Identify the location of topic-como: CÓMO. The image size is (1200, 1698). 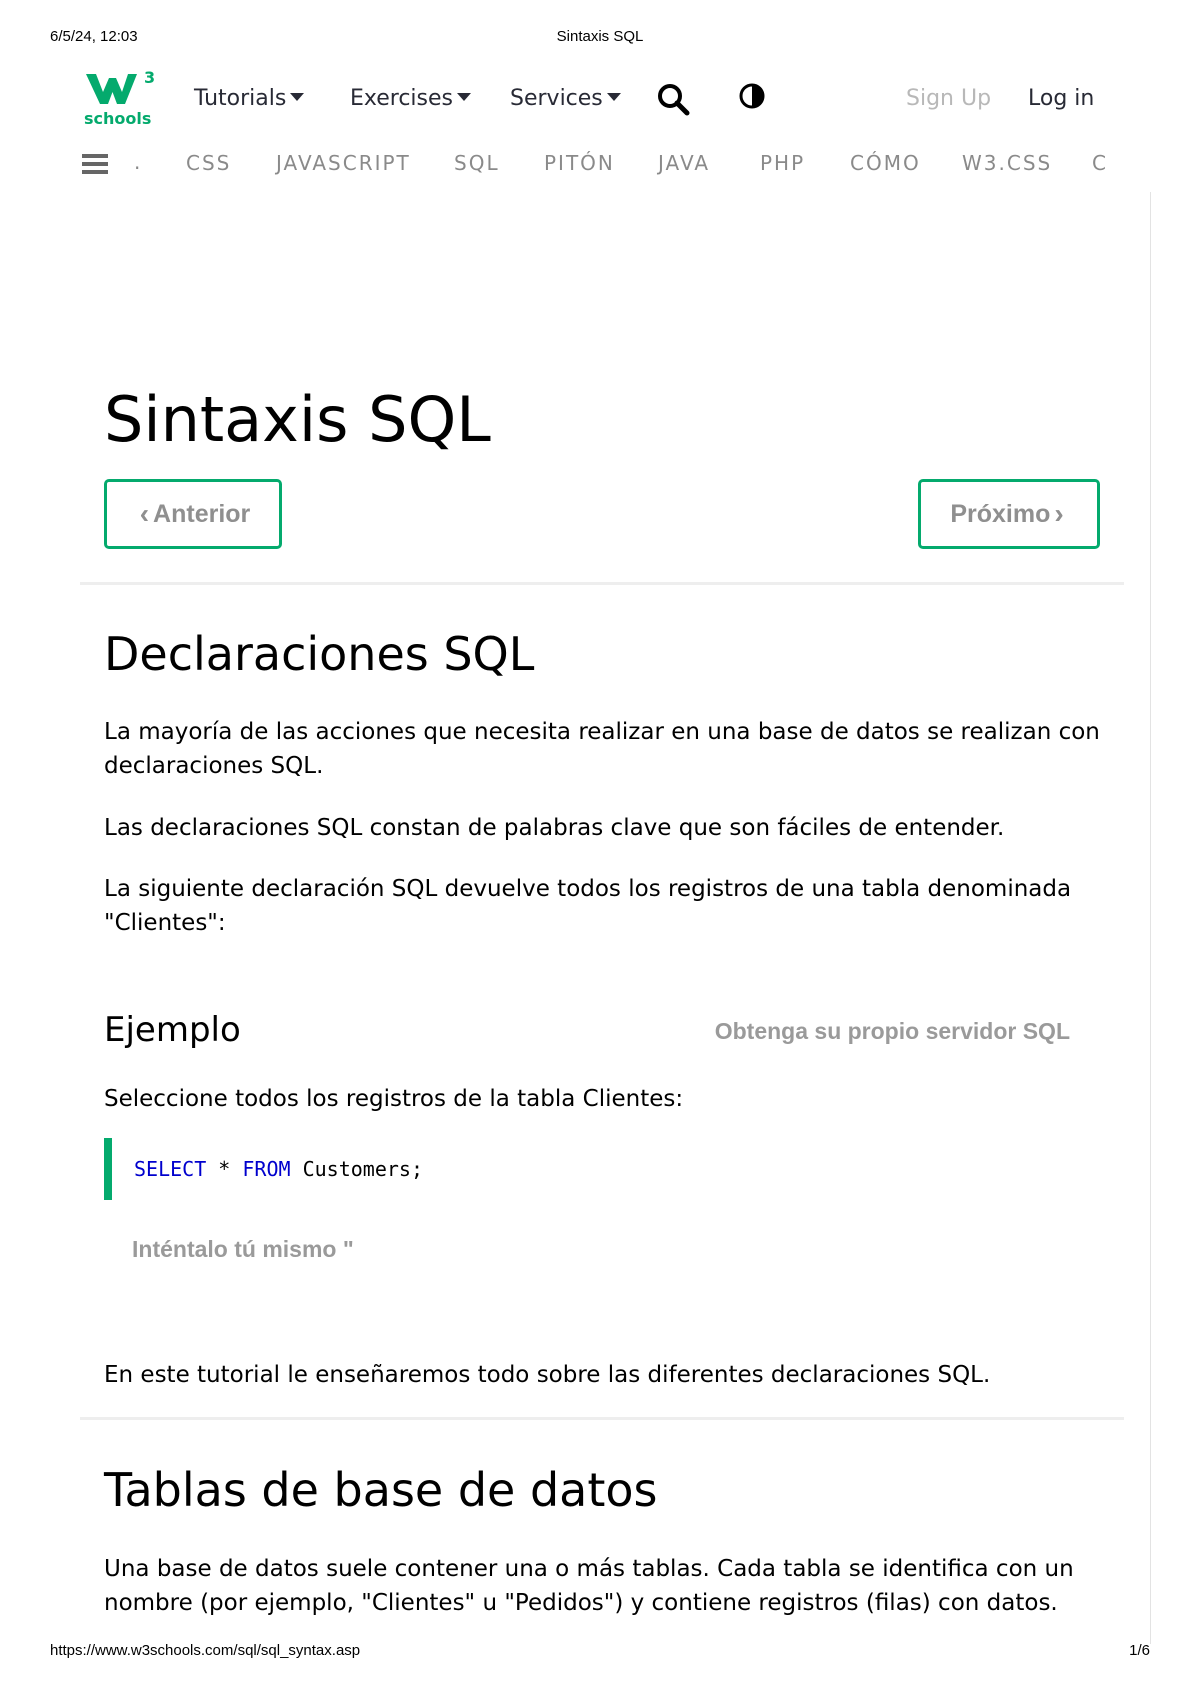
(885, 163).